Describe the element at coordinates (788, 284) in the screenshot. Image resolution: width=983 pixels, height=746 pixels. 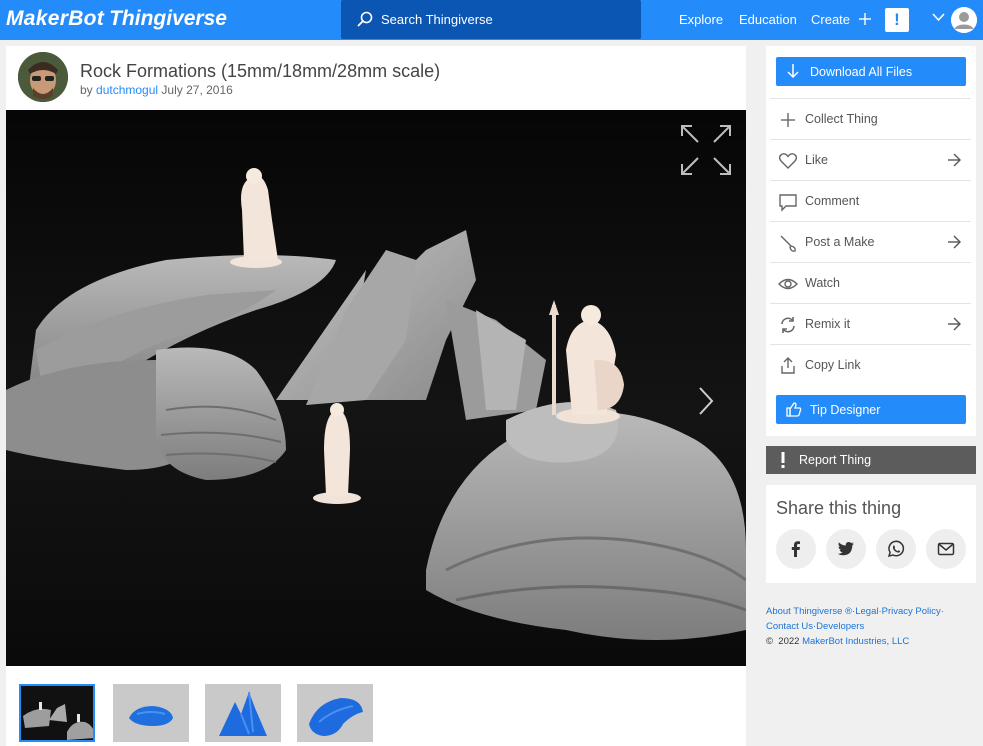
I see `eye-icon` at that location.